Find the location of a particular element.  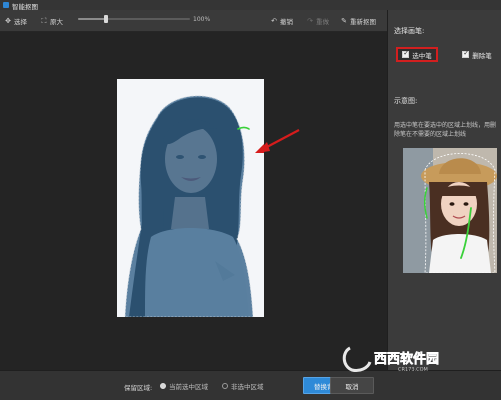

erase-brush-button: ✓ 删除笔 is located at coordinates (477, 54).